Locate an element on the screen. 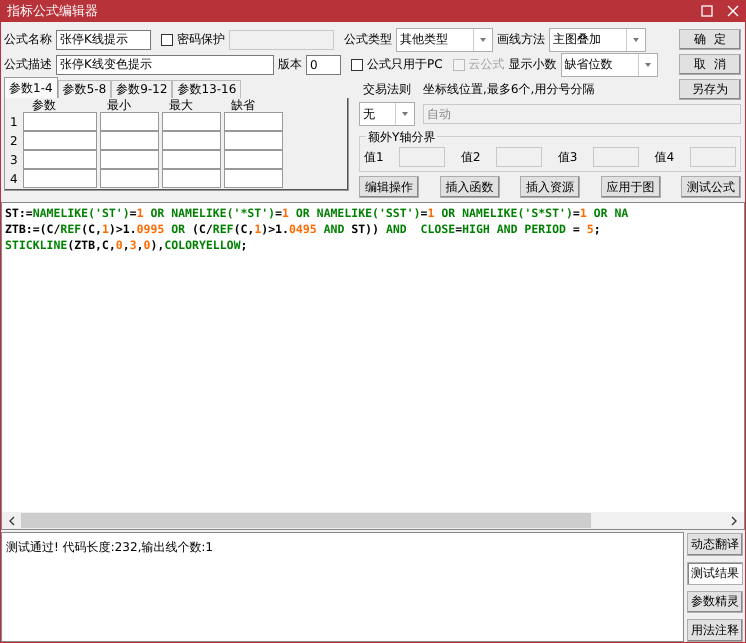 The height and width of the screenshot is (643, 746). horizontal-scrollbar is located at coordinates (373, 520).